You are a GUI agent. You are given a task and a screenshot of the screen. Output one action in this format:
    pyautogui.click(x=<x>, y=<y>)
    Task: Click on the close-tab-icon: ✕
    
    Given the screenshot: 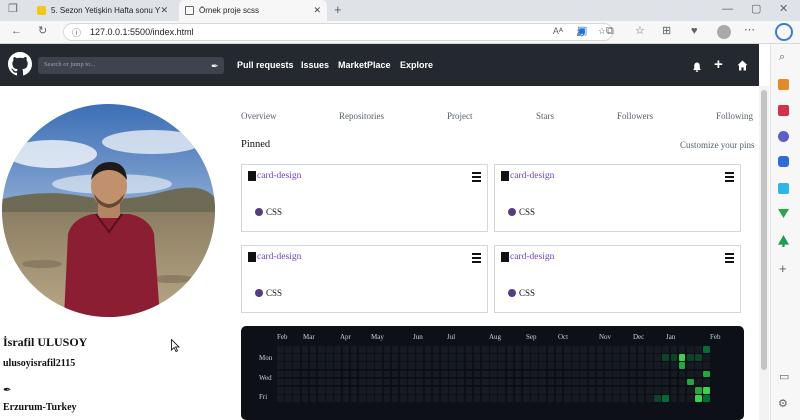 What is the action you would take?
    pyautogui.click(x=317, y=10)
    